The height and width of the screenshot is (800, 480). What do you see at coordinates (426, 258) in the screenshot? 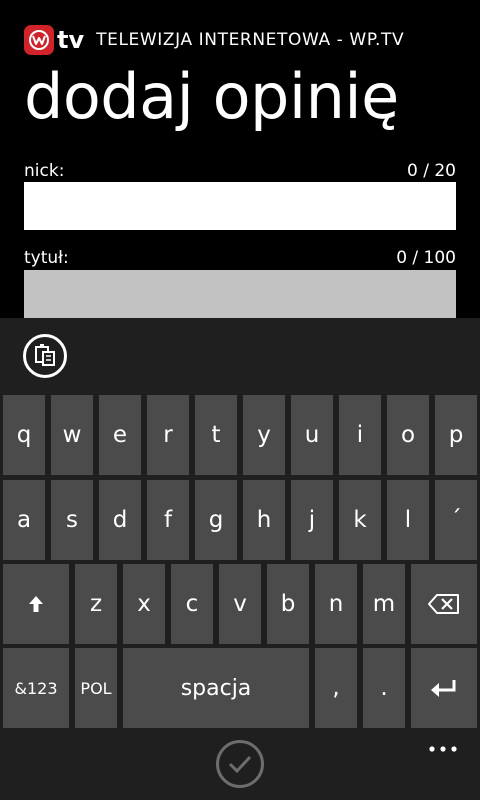
I see `tytul-counter: 0 / 100` at bounding box center [426, 258].